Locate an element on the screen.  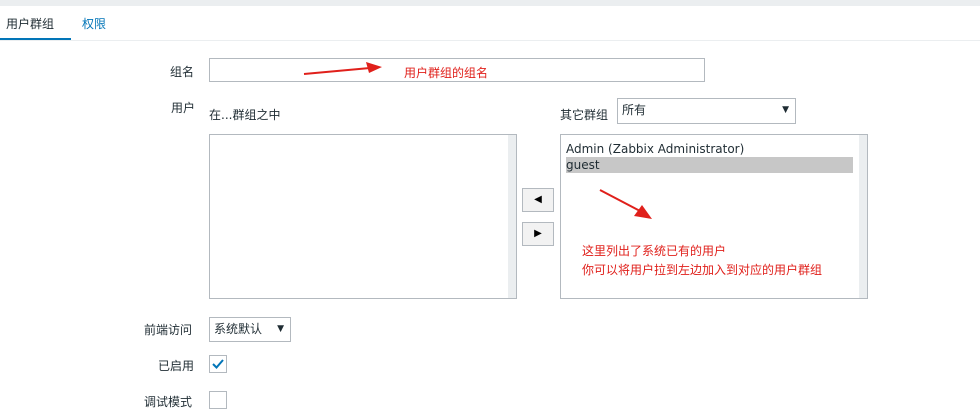
frontend-access-label: 前端访问 is located at coordinates (168, 330).